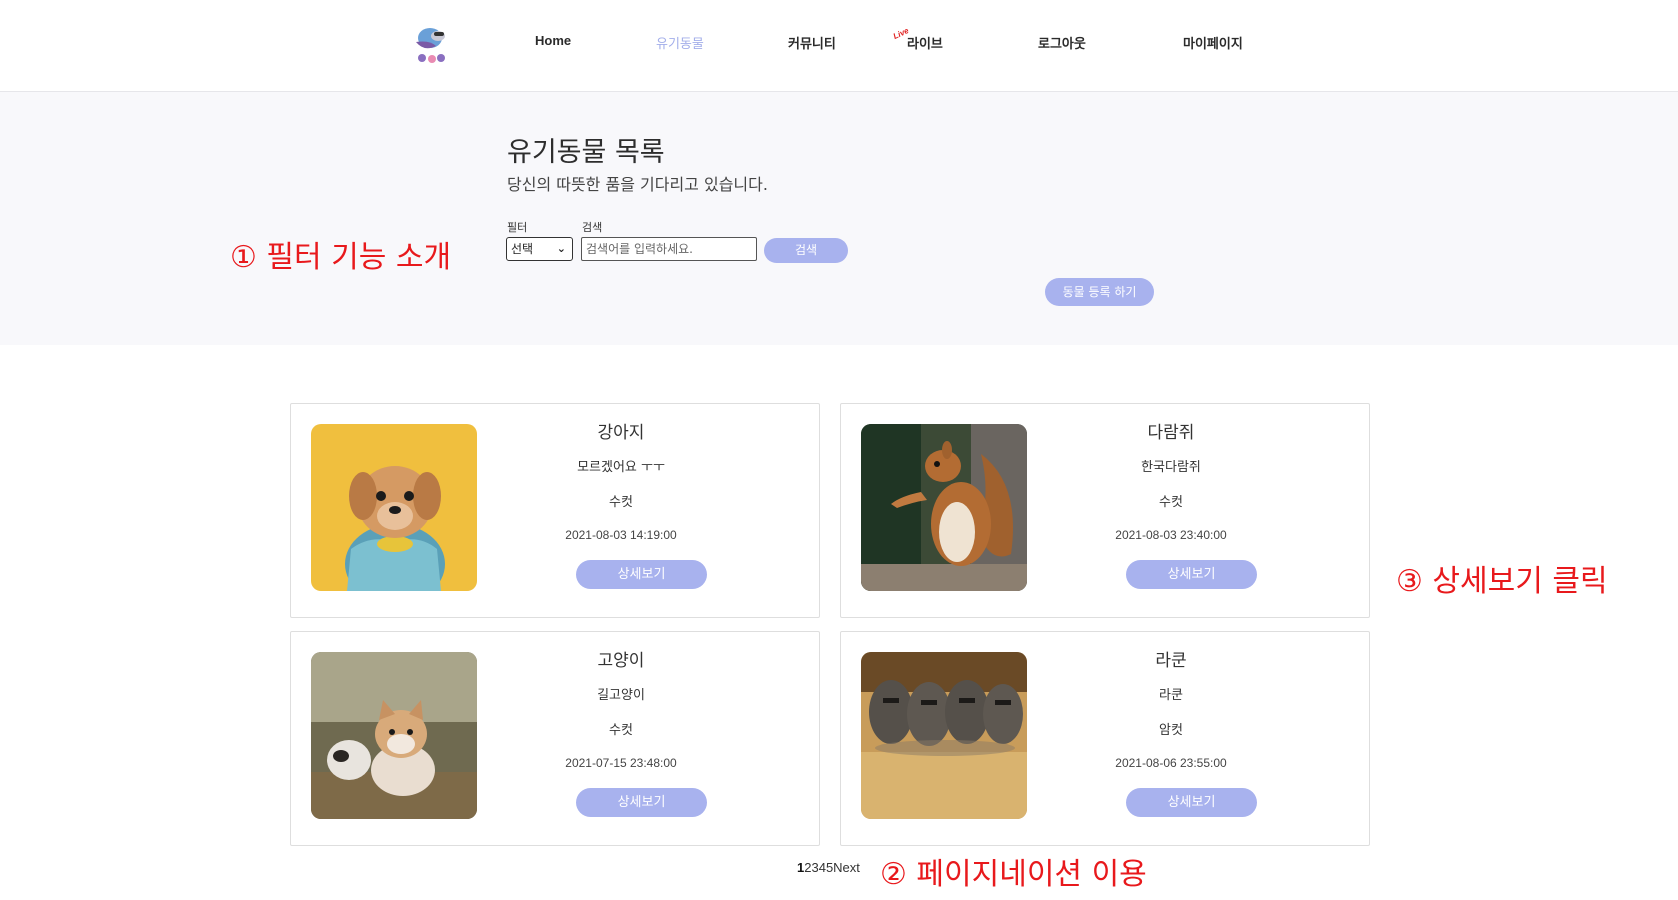 The width and height of the screenshot is (1678, 900). What do you see at coordinates (621, 695) in the screenshot?
I see `animal-breed: 길고양이` at bounding box center [621, 695].